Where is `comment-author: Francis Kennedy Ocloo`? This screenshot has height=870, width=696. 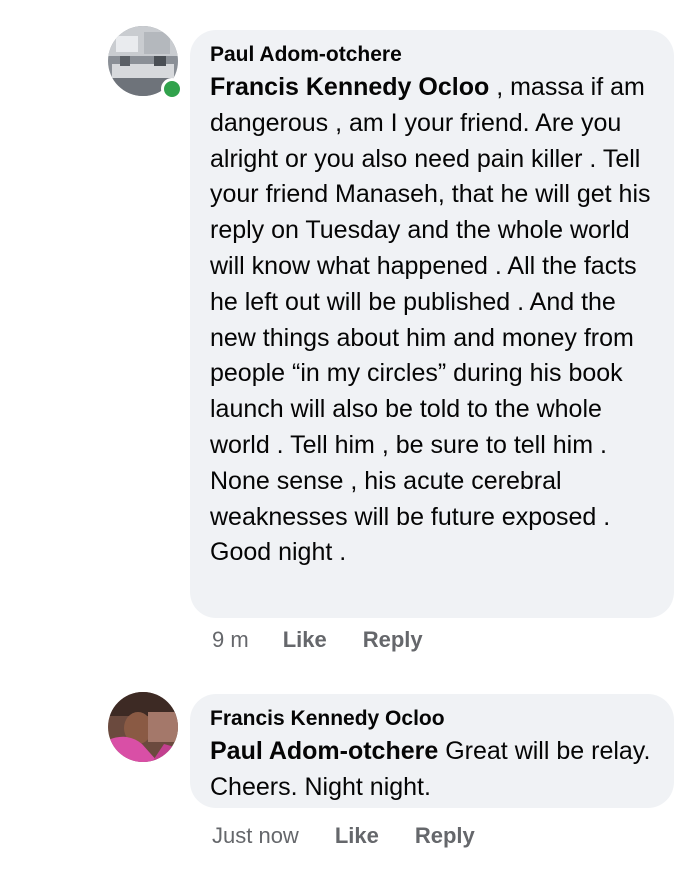 comment-author: Francis Kennedy Ocloo is located at coordinates (434, 719).